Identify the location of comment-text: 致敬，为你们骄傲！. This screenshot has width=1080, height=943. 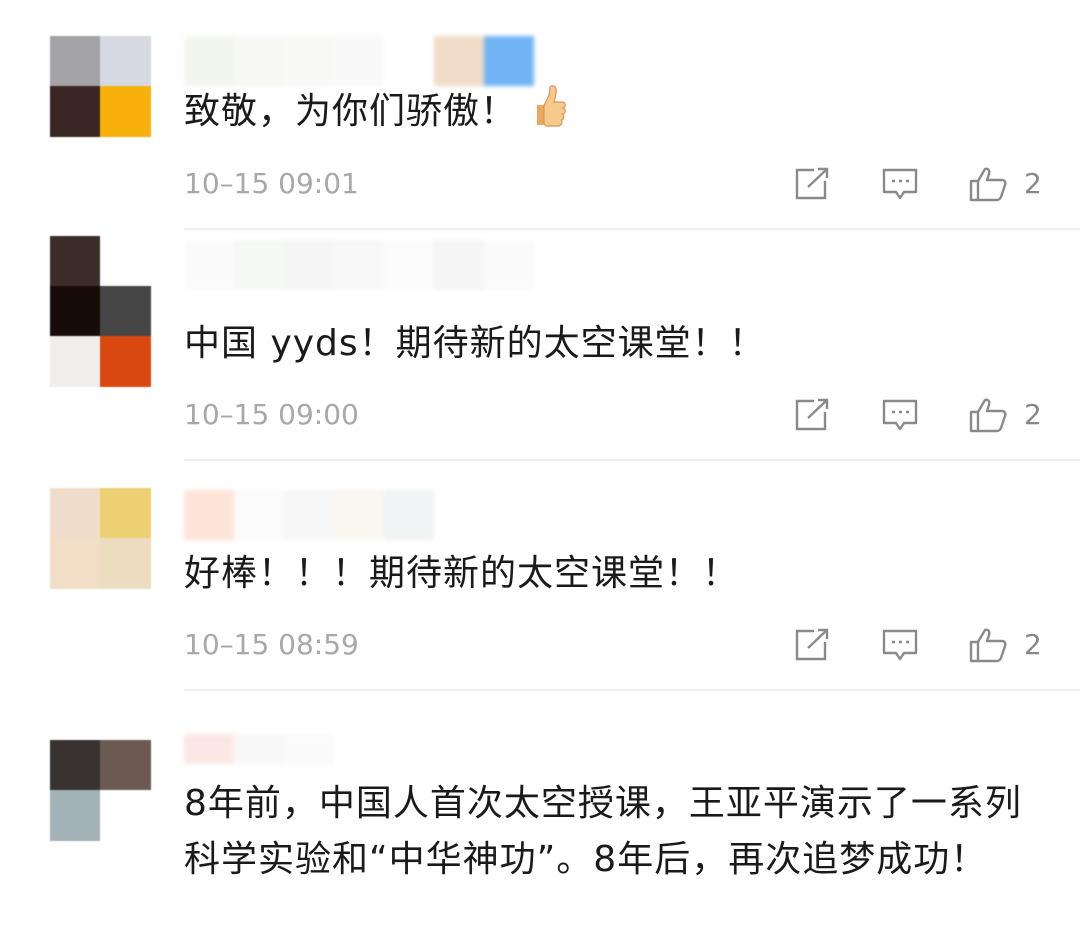
(609, 115).